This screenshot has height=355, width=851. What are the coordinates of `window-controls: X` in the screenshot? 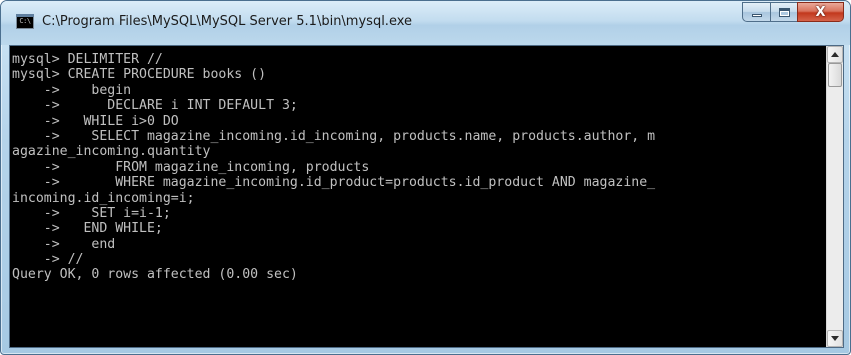 It's located at (793, 12).